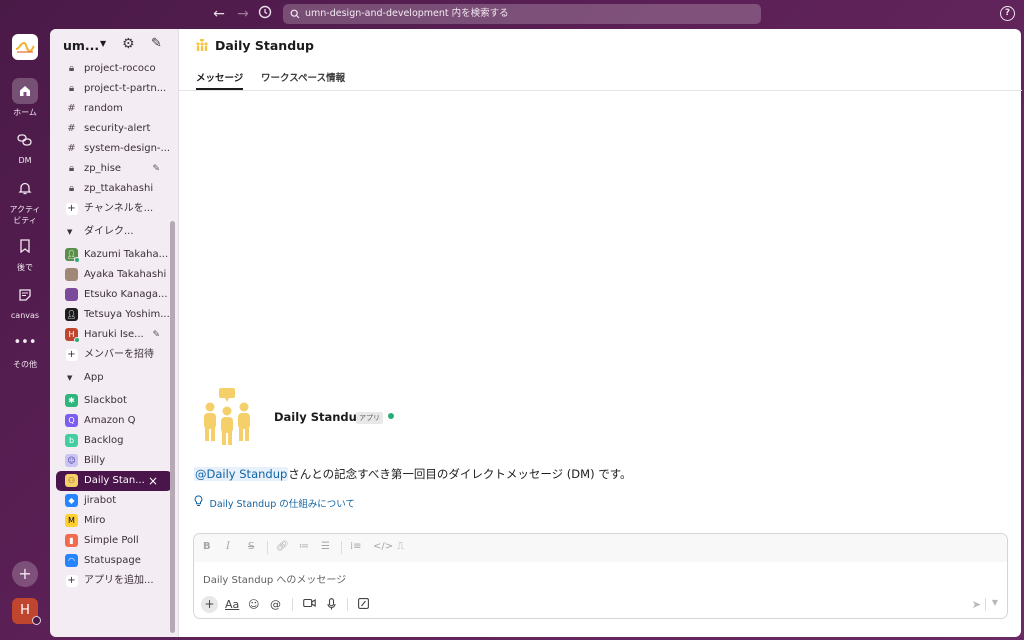  I want to click on link-icon: 🔗︎, so click(282, 546).